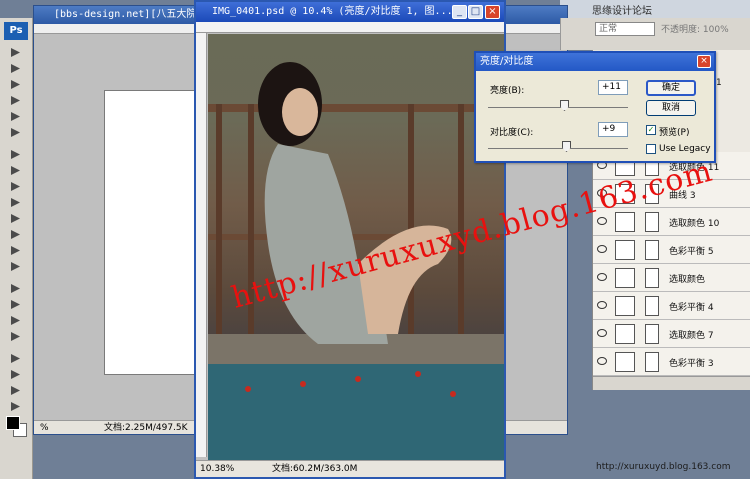 This screenshot has height=479, width=750. Describe the element at coordinates (201, 245) in the screenshot. I see `vertical-ruler` at that location.